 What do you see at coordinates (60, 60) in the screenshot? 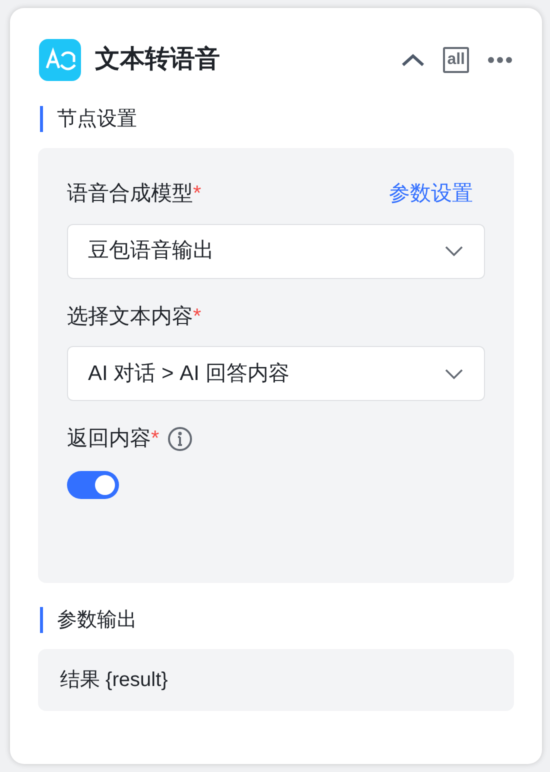
I see `logo-icon` at bounding box center [60, 60].